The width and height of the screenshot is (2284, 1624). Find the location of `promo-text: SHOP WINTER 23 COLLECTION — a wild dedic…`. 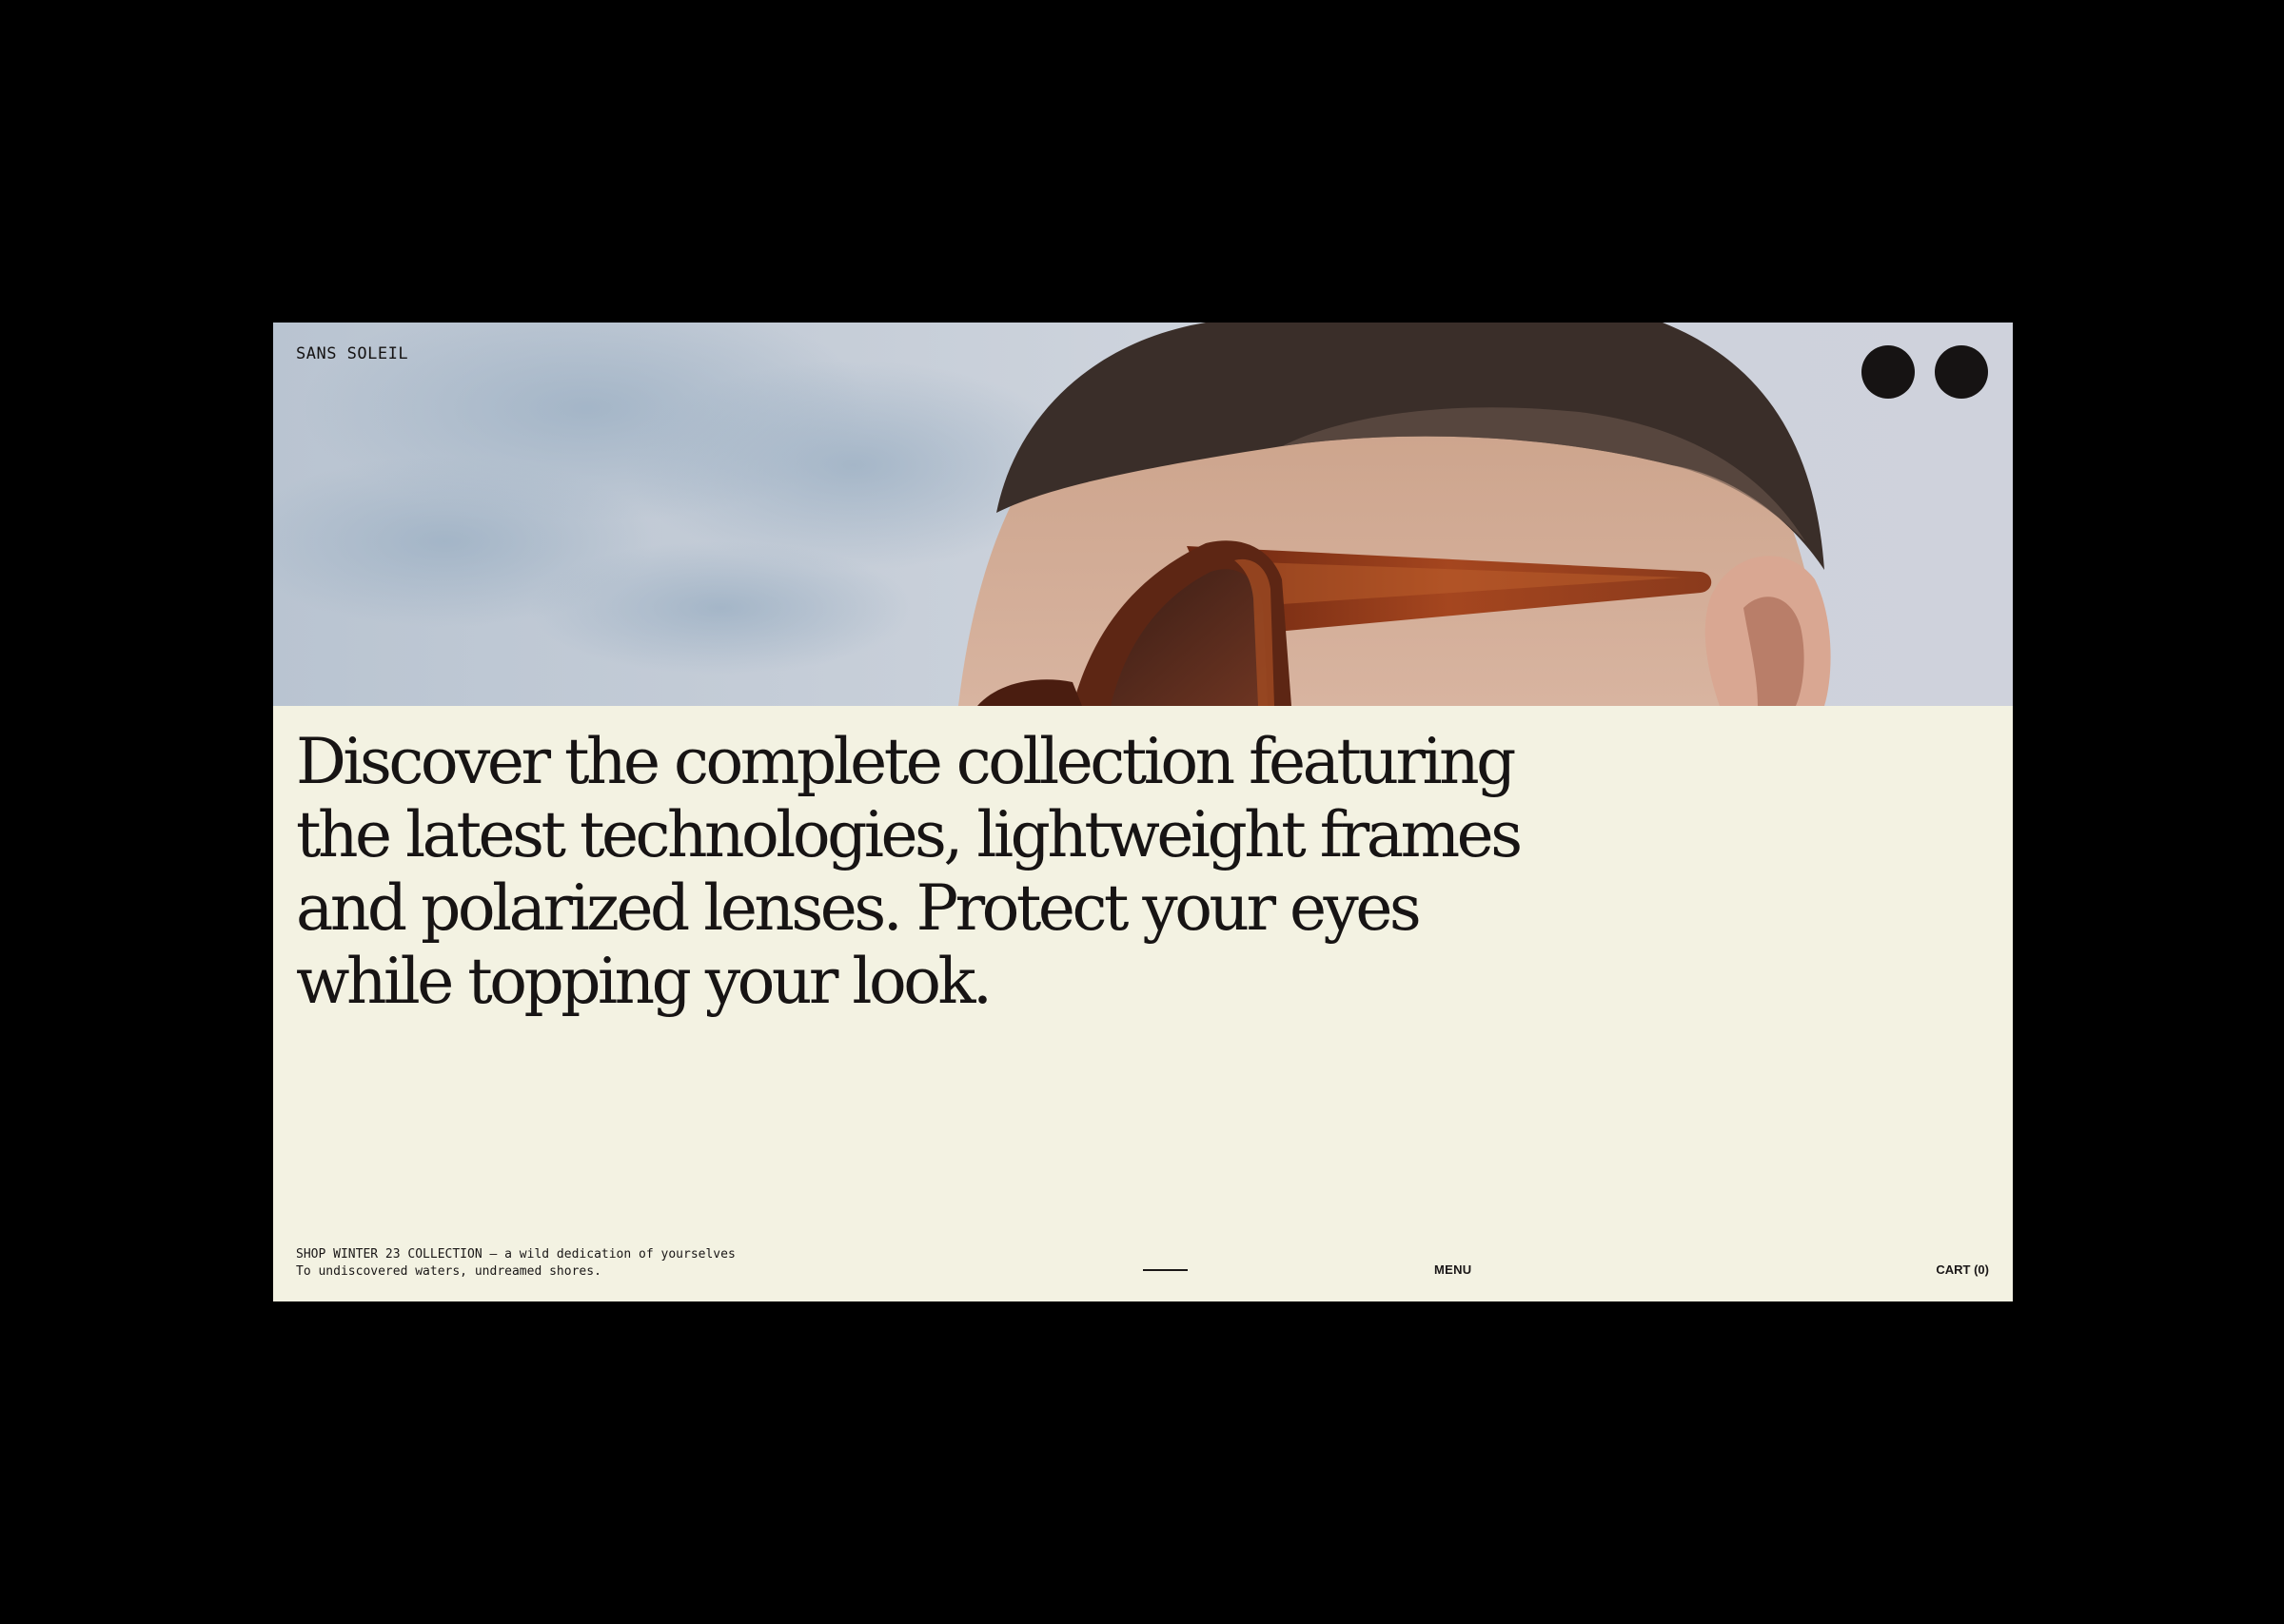

promo-text: SHOP WINTER 23 COLLECTION — a wild dedic… is located at coordinates (516, 1263).